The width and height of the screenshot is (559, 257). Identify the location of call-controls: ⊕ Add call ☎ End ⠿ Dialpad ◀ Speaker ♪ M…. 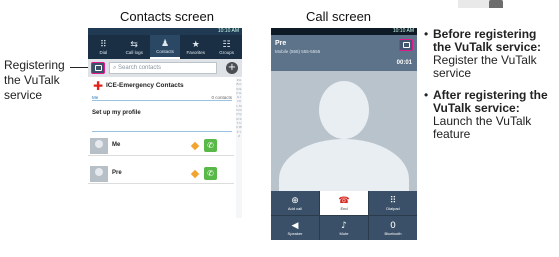
(344, 215).